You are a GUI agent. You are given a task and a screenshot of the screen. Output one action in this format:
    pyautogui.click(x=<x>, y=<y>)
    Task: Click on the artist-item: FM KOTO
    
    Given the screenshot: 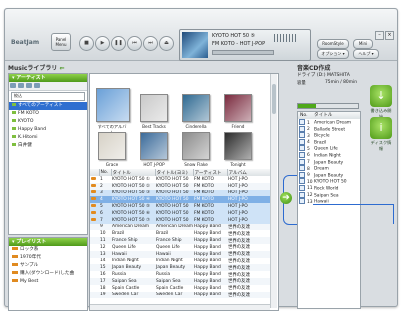 What is the action you would take?
    pyautogui.click(x=48, y=114)
    